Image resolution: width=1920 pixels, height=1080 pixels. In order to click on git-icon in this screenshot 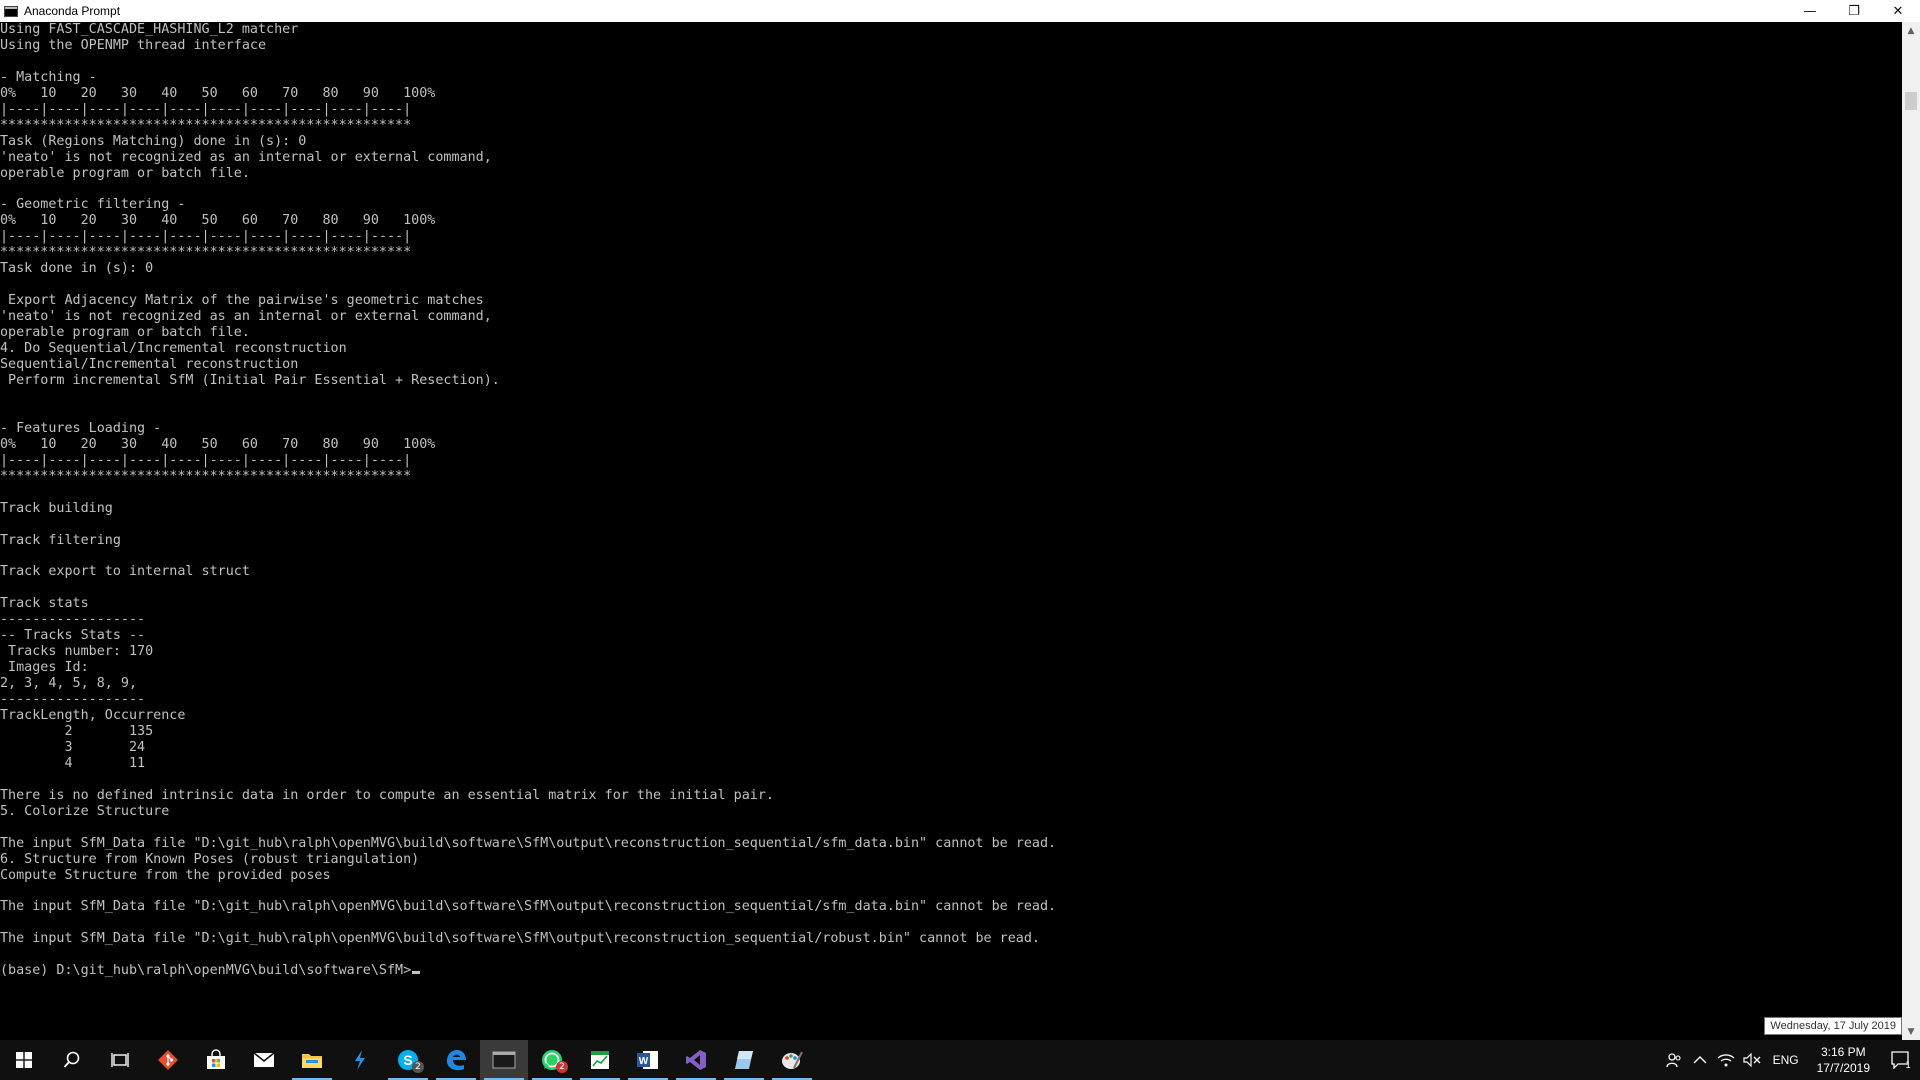, I will do `click(168, 1060)`.